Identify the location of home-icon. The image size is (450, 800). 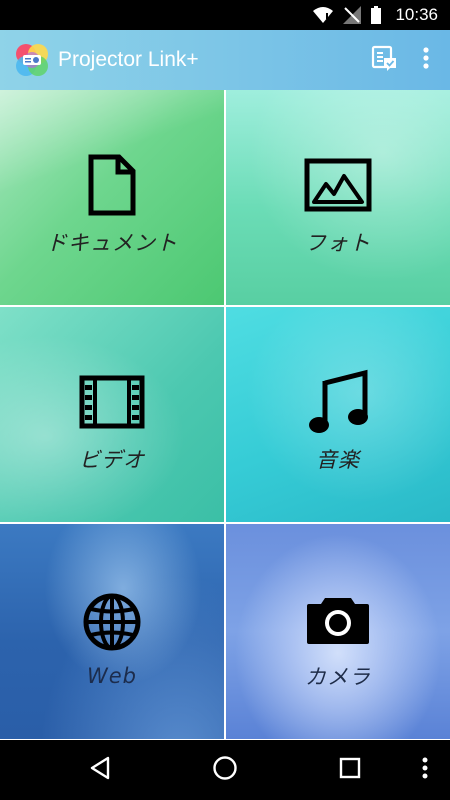
(225, 770).